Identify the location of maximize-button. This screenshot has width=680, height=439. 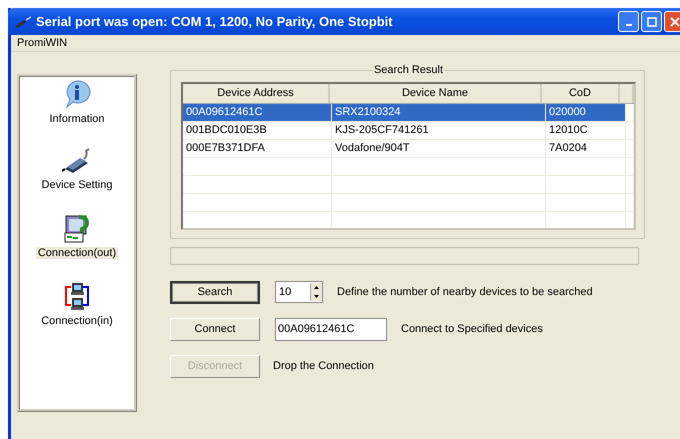
(651, 21).